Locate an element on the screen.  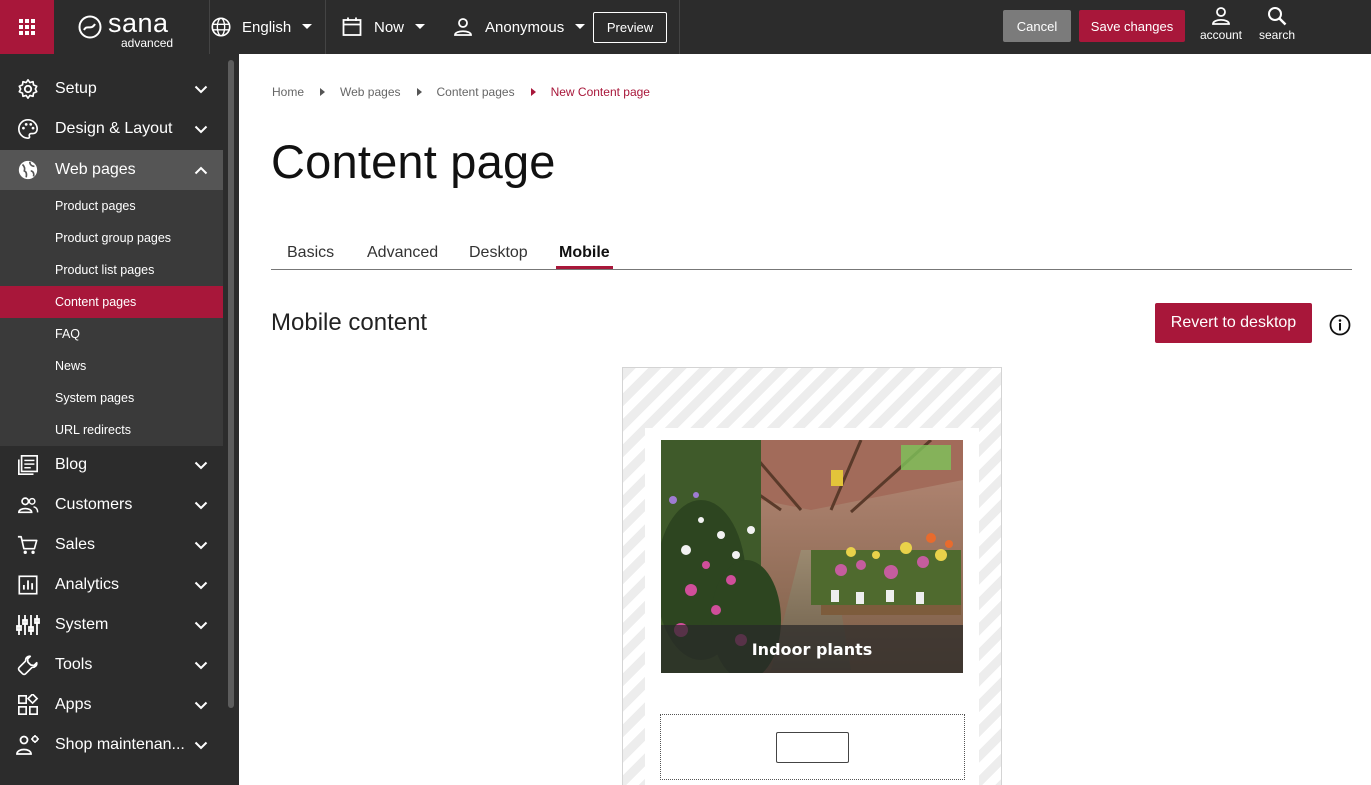
sidebar-item-blog: Blog is located at coordinates (111, 465).